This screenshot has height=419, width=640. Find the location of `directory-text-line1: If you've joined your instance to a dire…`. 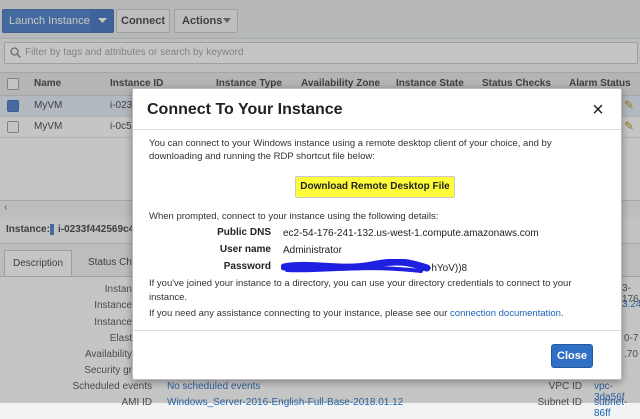

directory-text-line1: If you've joined your instance to a dire… is located at coordinates (360, 283).